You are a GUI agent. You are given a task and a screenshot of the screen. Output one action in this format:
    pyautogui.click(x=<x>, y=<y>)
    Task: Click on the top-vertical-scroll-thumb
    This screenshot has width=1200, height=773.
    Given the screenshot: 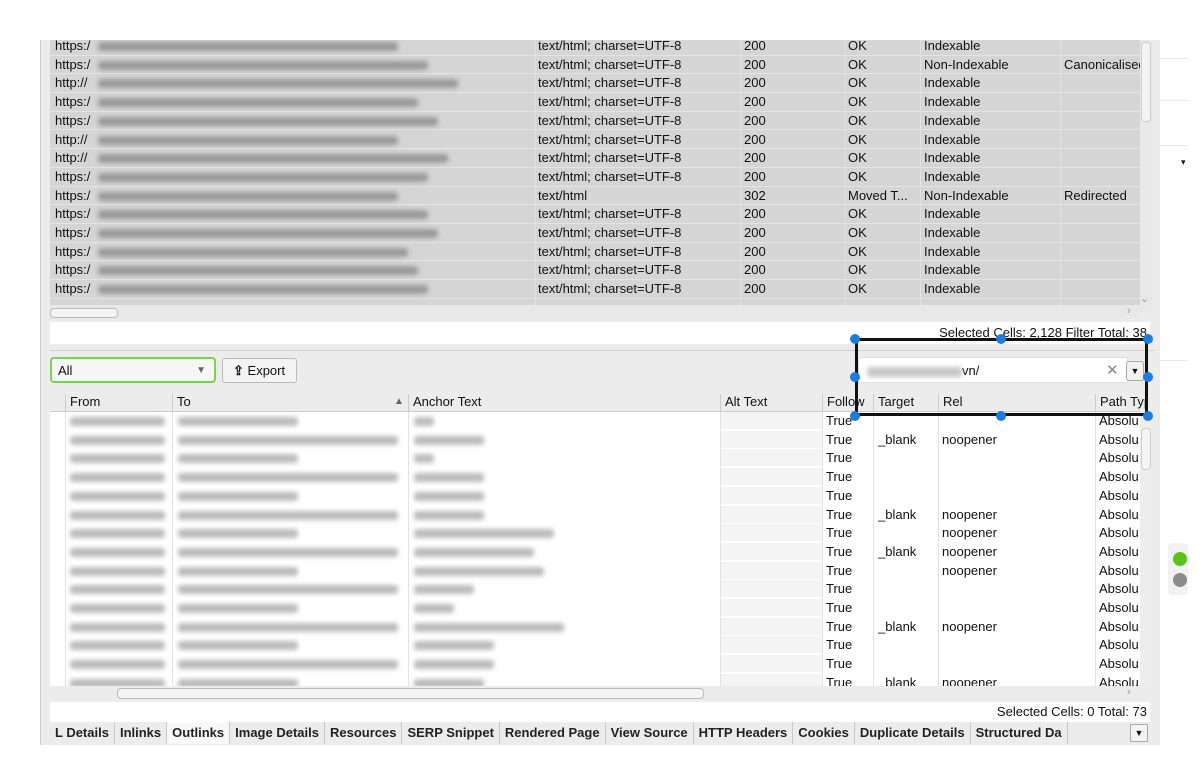 What is the action you would take?
    pyautogui.click(x=1146, y=82)
    